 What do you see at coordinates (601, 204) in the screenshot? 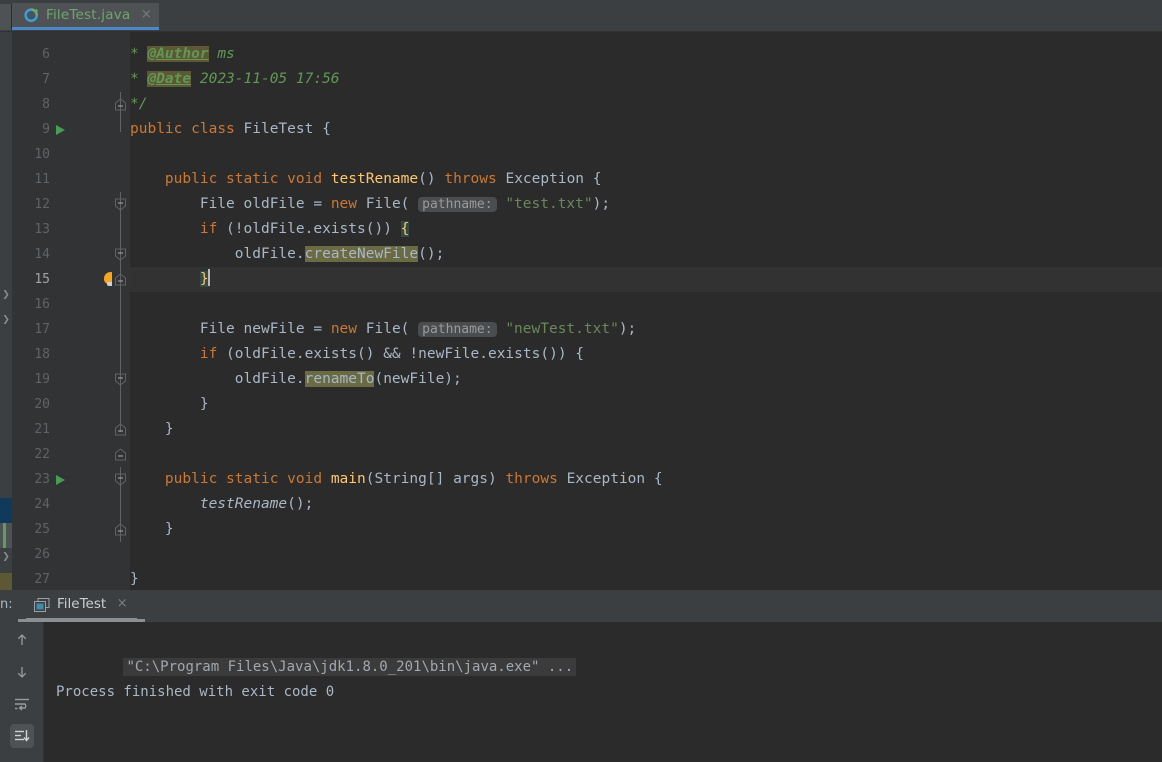
I see `paren-close: );` at bounding box center [601, 204].